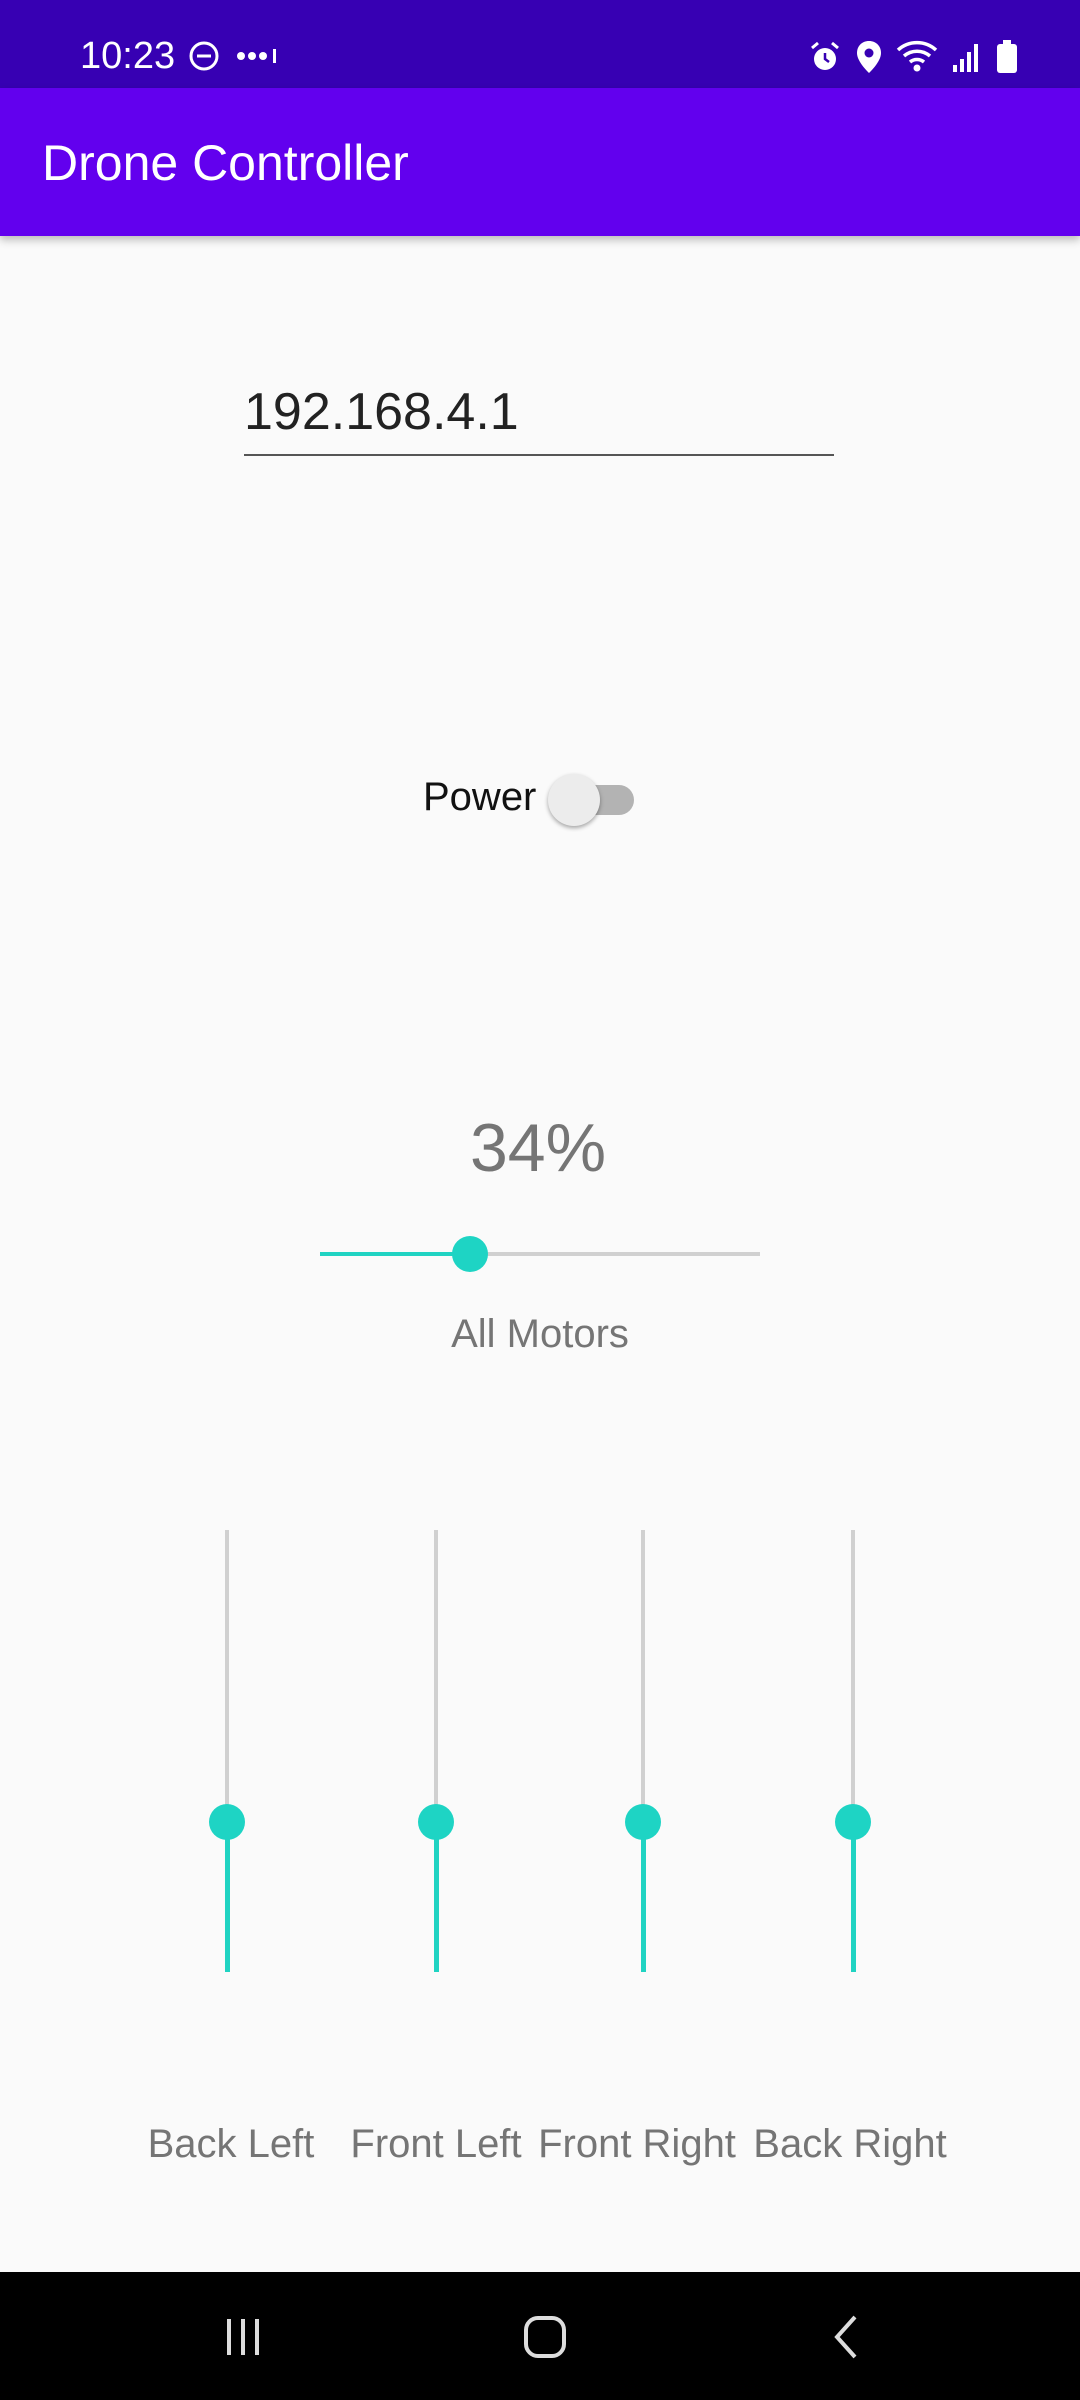 The image size is (1080, 2400). What do you see at coordinates (643, 1896) in the screenshot?
I see `front-right-slider-fill` at bounding box center [643, 1896].